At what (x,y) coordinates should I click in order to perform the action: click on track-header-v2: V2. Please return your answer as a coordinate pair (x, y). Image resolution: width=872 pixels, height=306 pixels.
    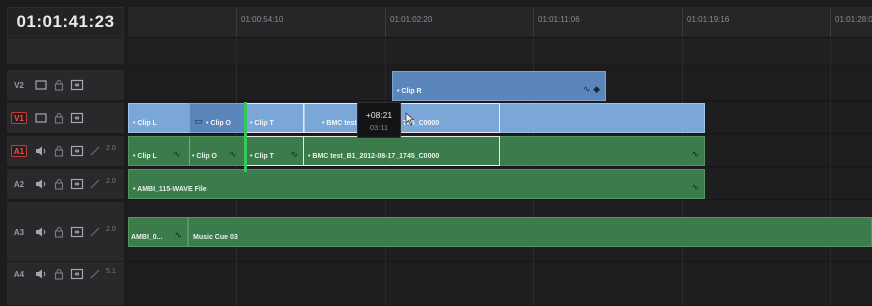
    Looking at the image, I should click on (65, 85).